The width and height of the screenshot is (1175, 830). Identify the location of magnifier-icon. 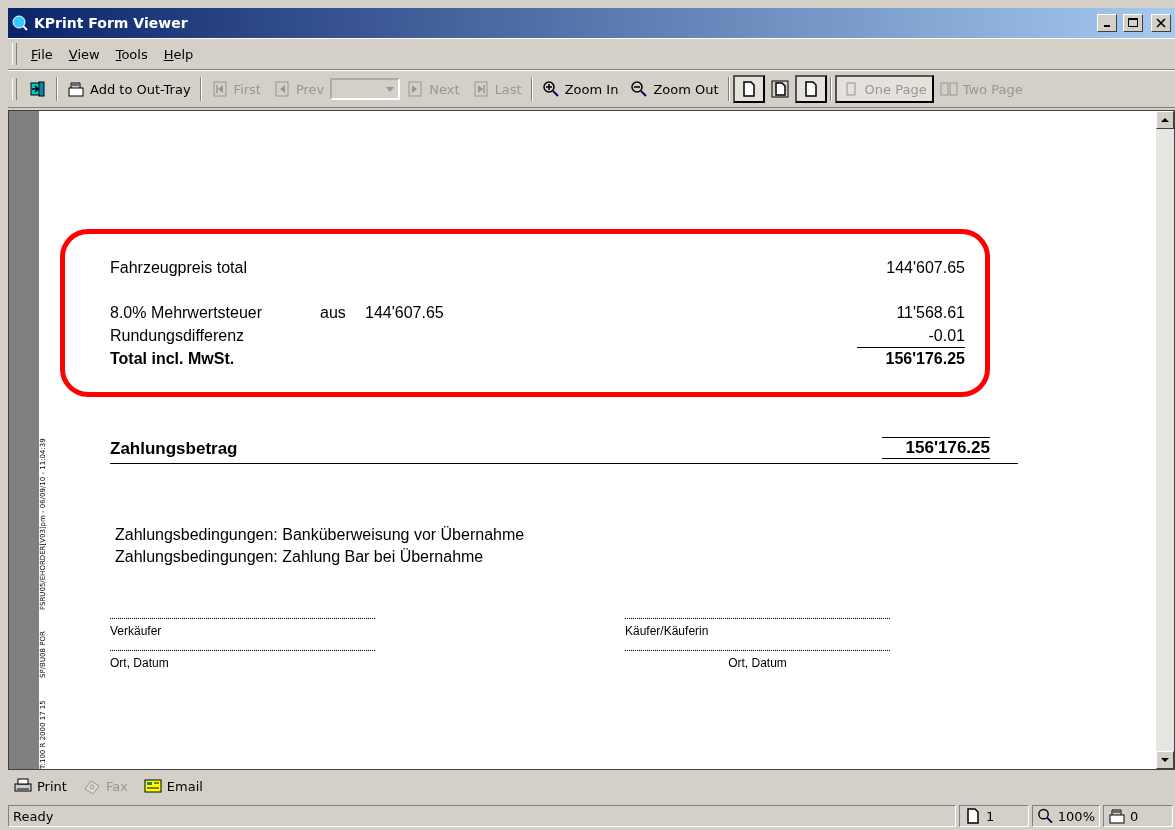
(1045, 816).